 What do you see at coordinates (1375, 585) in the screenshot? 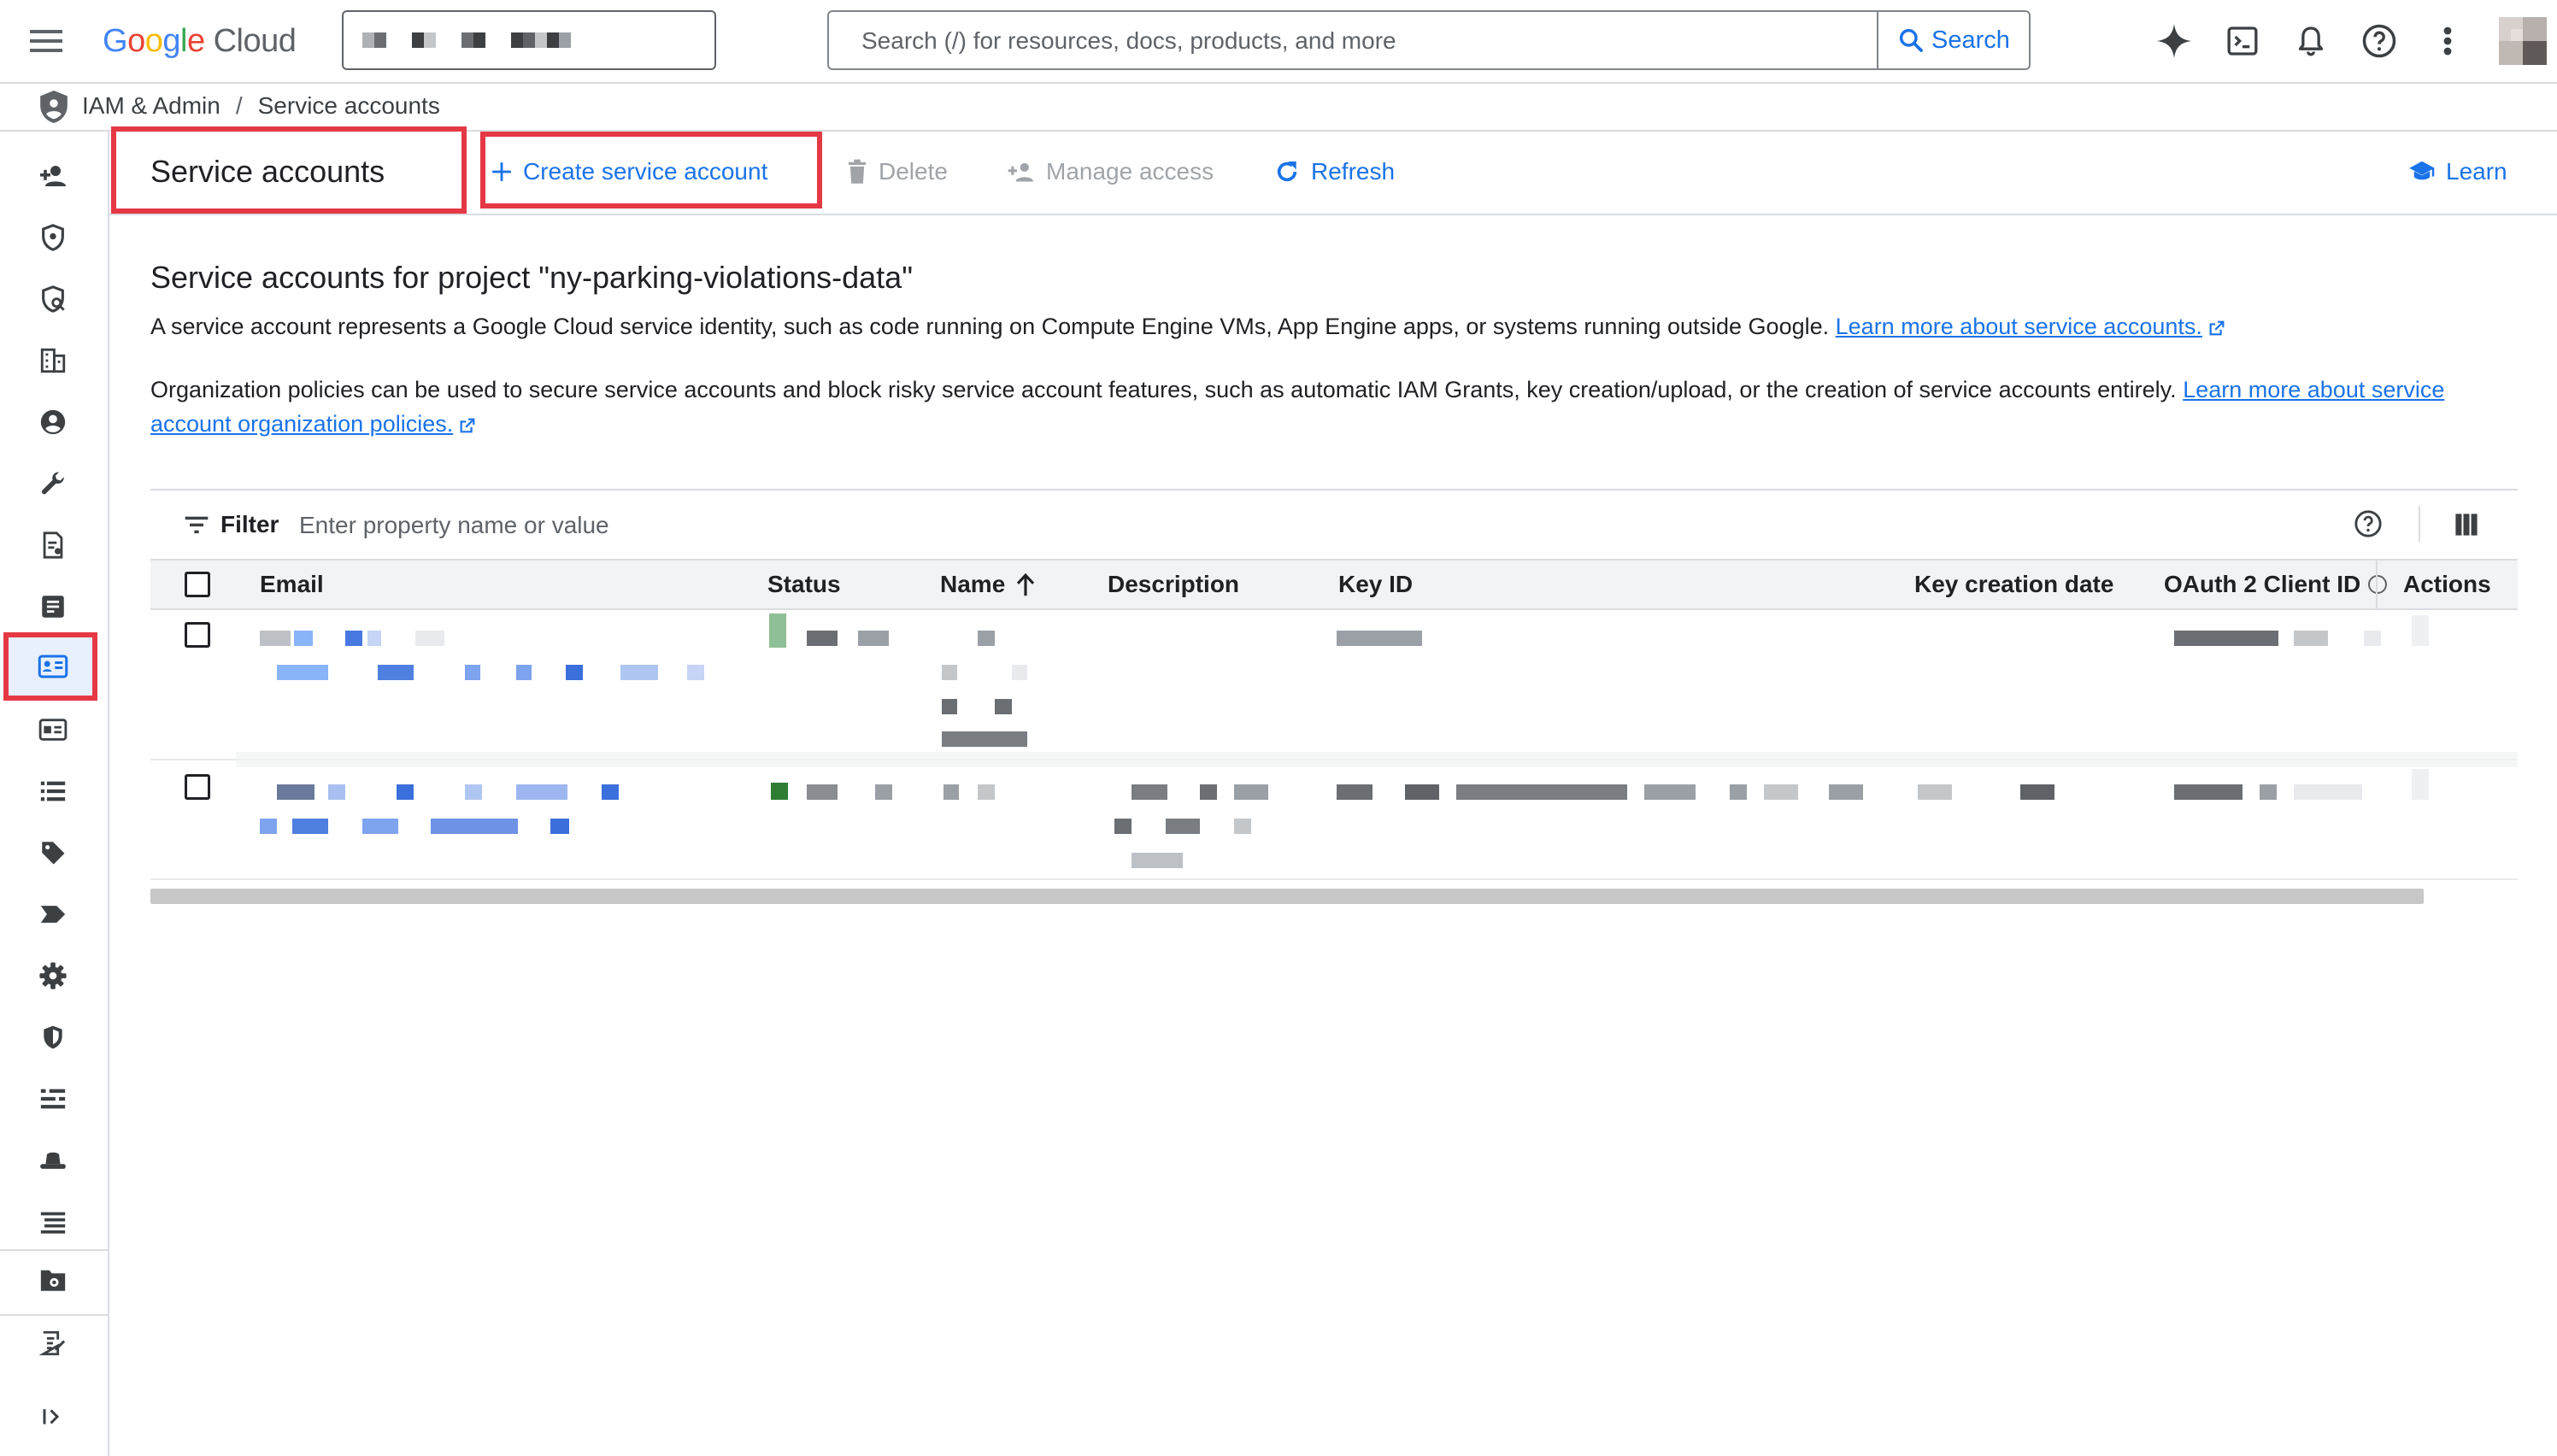
I see `column-header-key-id: Key ID` at bounding box center [1375, 585].